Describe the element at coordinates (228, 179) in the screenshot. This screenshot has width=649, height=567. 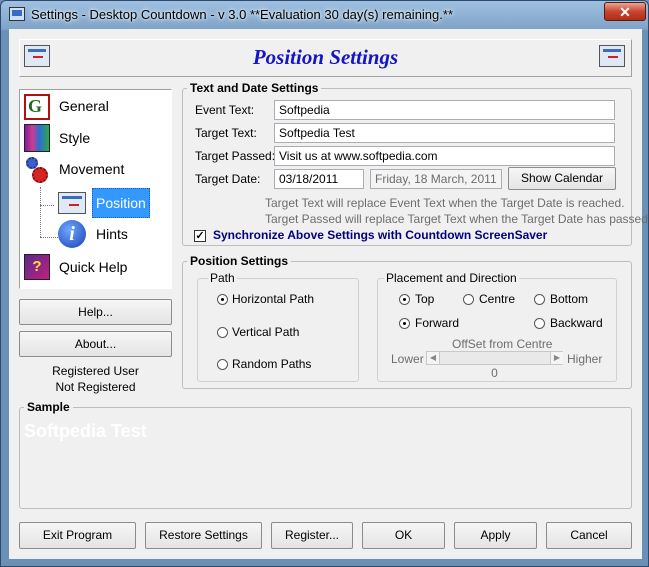
I see `target-date-label: Target Date:` at that location.